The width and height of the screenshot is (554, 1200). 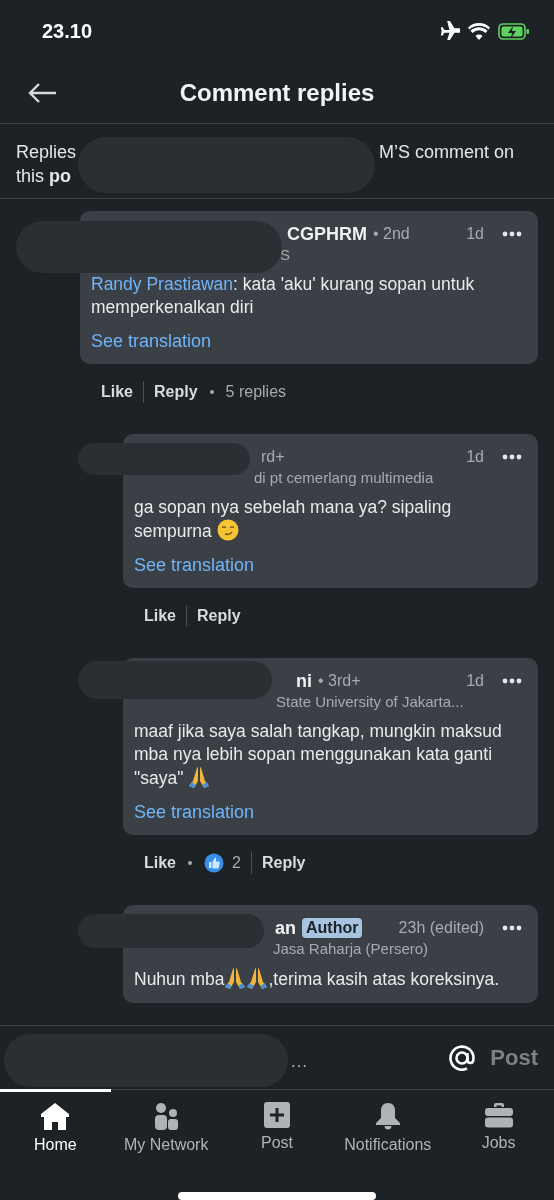 I want to click on nav-tab: Post, so click(x=277, y=1129).